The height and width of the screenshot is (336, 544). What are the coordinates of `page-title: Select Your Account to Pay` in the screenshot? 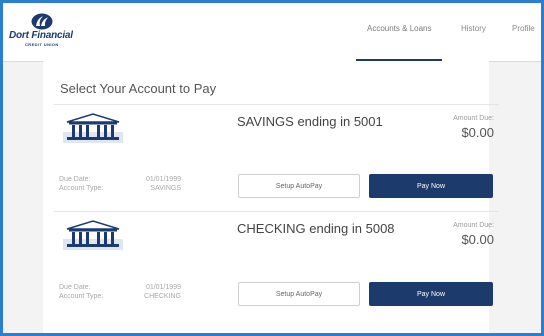 It's located at (138, 88).